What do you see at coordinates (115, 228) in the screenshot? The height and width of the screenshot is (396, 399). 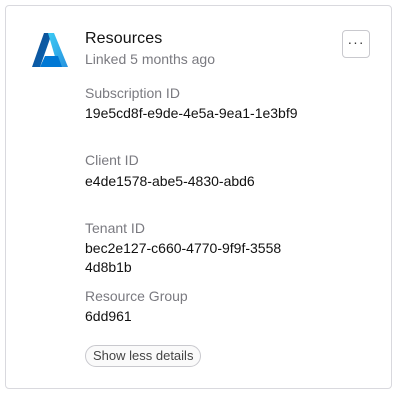 I see `tenant-id-label: Tenant ID` at bounding box center [115, 228].